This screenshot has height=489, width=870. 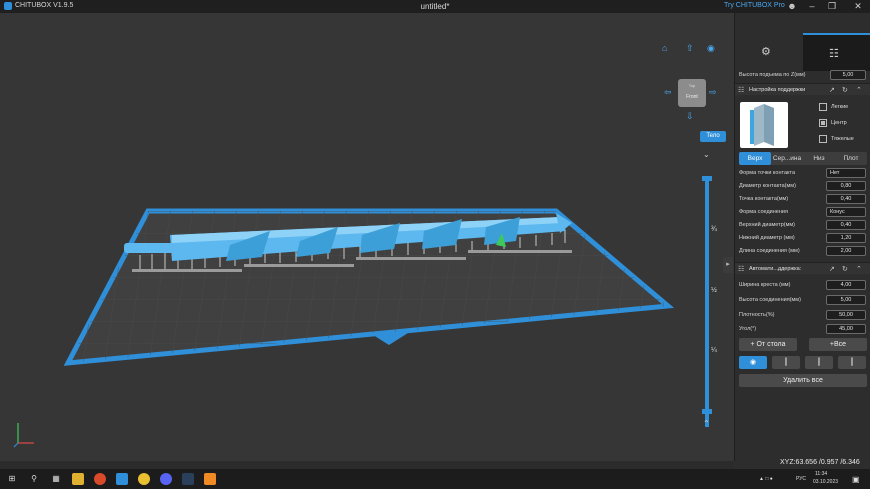 I want to click on connection-shape-select: Конус, so click(x=846, y=212).